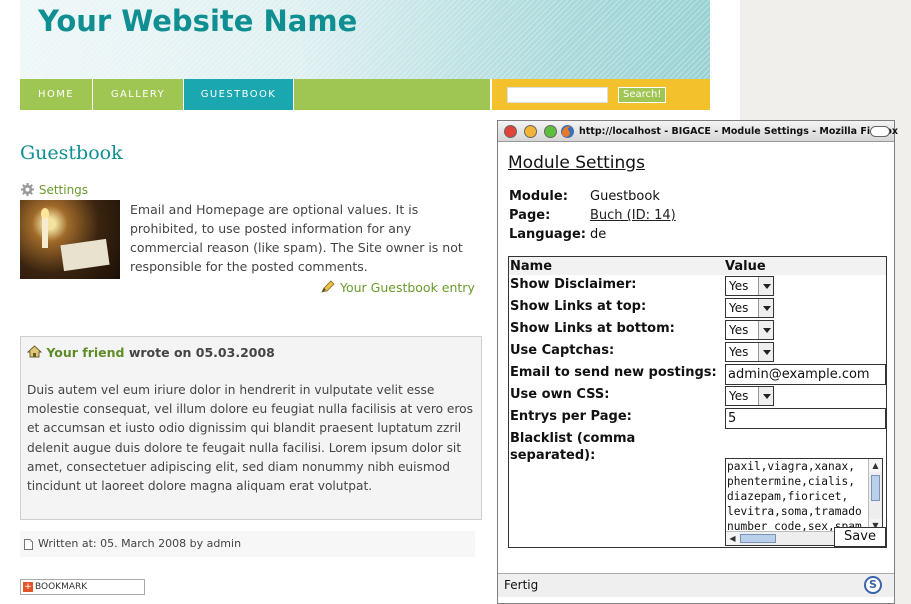 The width and height of the screenshot is (911, 604). What do you see at coordinates (613, 372) in the screenshot?
I see `label-email: Email to send new postings:` at bounding box center [613, 372].